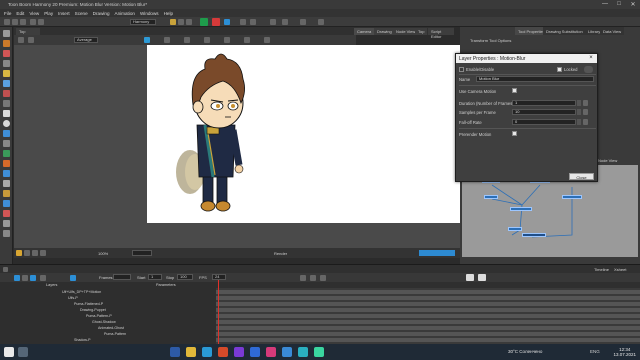 The height and width of the screenshot is (360, 640). Describe the element at coordinates (185, 277) in the screenshot. I see `stop-field: 100` at that location.